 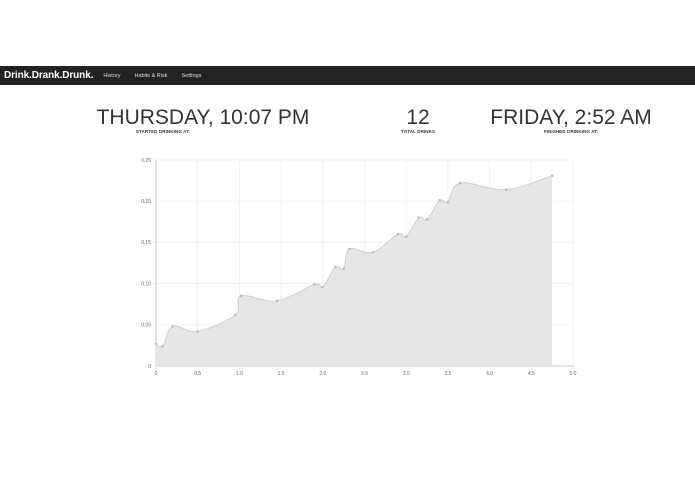 What do you see at coordinates (364, 374) in the screenshot?
I see `x-tick-label: 2.5` at bounding box center [364, 374].